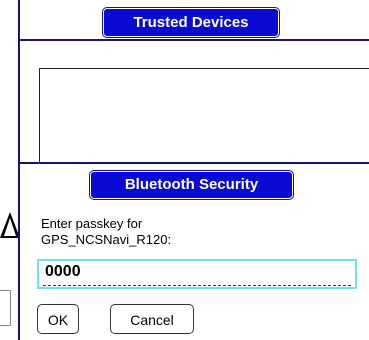 The image size is (369, 340). What do you see at coordinates (10, 225) in the screenshot?
I see `up-arrow-icon` at bounding box center [10, 225].